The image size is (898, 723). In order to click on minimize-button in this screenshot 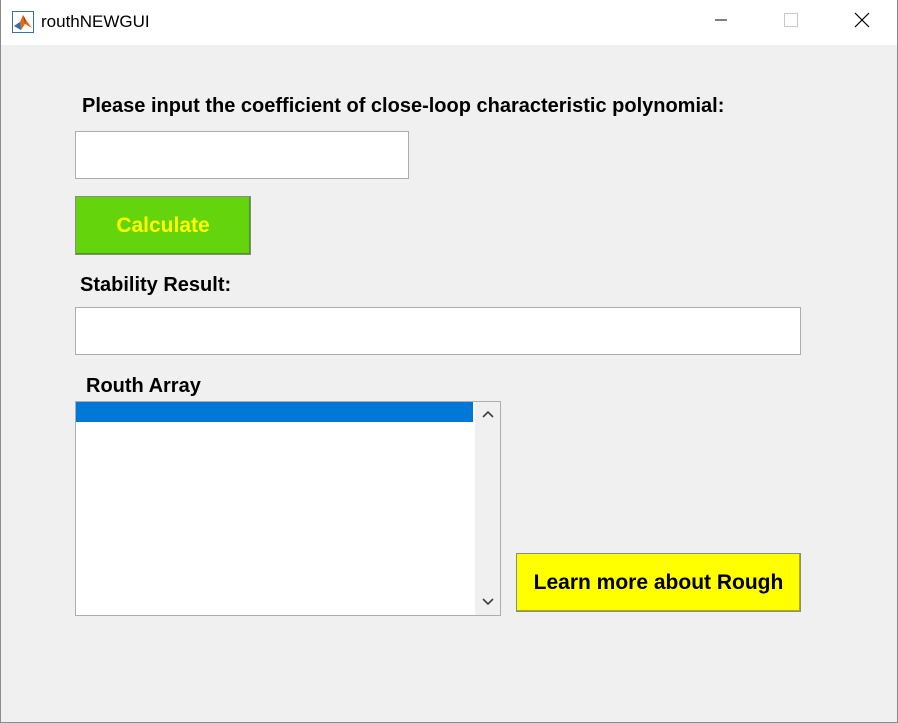, I will do `click(721, 22)`.